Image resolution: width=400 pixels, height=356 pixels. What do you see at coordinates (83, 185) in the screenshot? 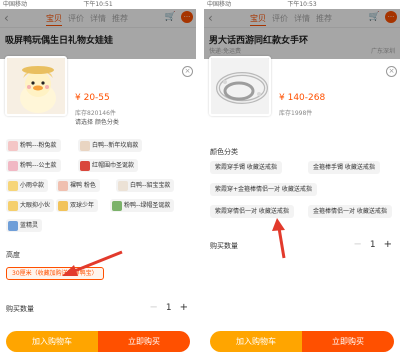
I see `color-option-label: 裸鸭 粉色` at bounding box center [83, 185].